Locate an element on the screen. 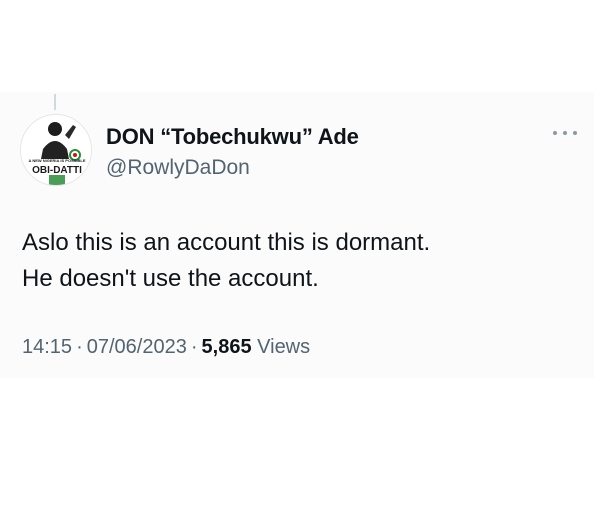 The image size is (594, 520). tweet-text-line: He doesn't use the account. is located at coordinates (170, 278).